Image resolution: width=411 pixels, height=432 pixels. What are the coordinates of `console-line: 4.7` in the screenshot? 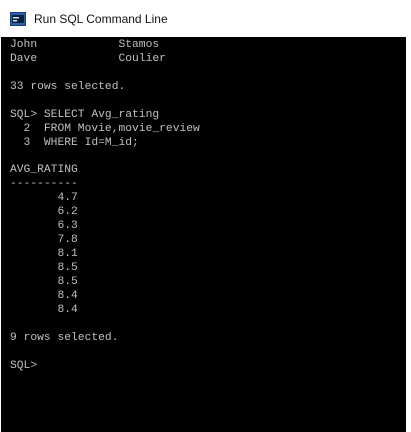 It's located at (44, 198).